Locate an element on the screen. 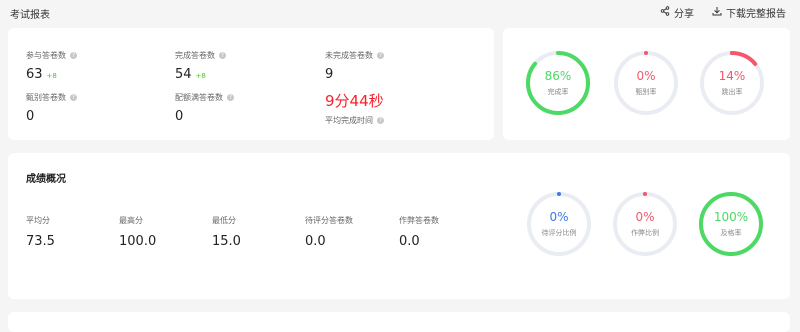  cheating-ratio-label: 作弊比例 is located at coordinates (645, 233).